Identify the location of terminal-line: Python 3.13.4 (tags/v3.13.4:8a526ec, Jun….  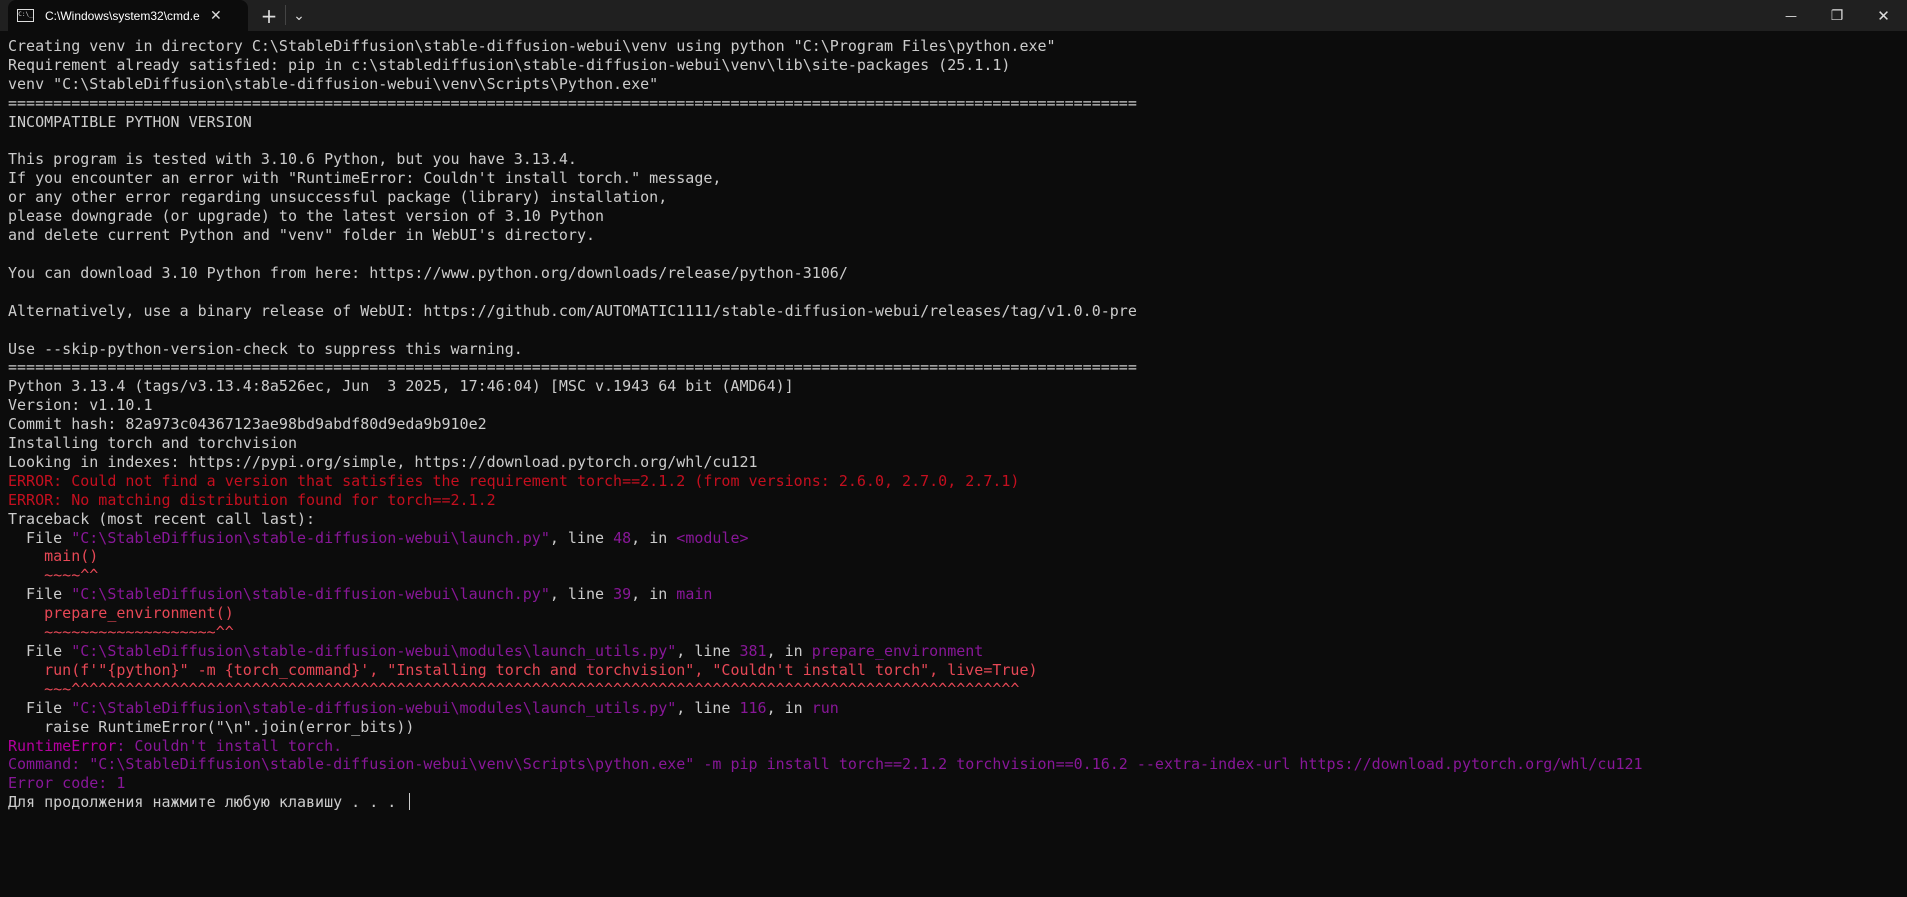
(957, 386).